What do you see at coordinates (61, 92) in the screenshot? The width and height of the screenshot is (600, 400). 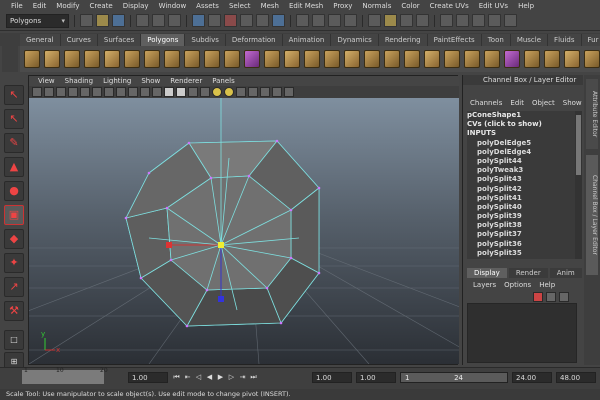 I see `bookmark-icon` at bounding box center [61, 92].